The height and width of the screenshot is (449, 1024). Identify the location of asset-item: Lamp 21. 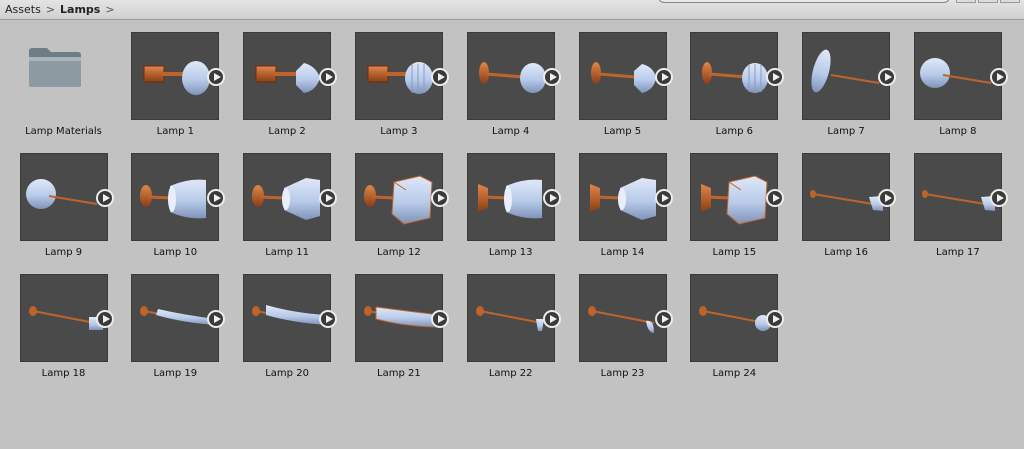
(396, 321).